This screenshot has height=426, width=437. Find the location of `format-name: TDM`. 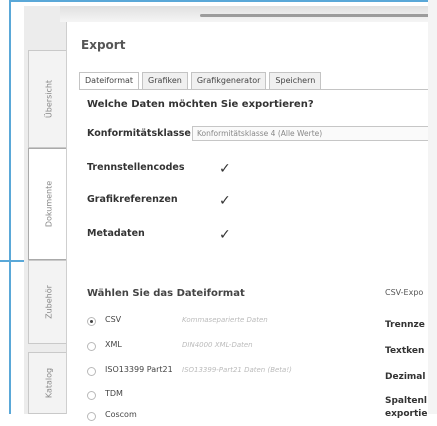

format-name: TDM is located at coordinates (114, 393).